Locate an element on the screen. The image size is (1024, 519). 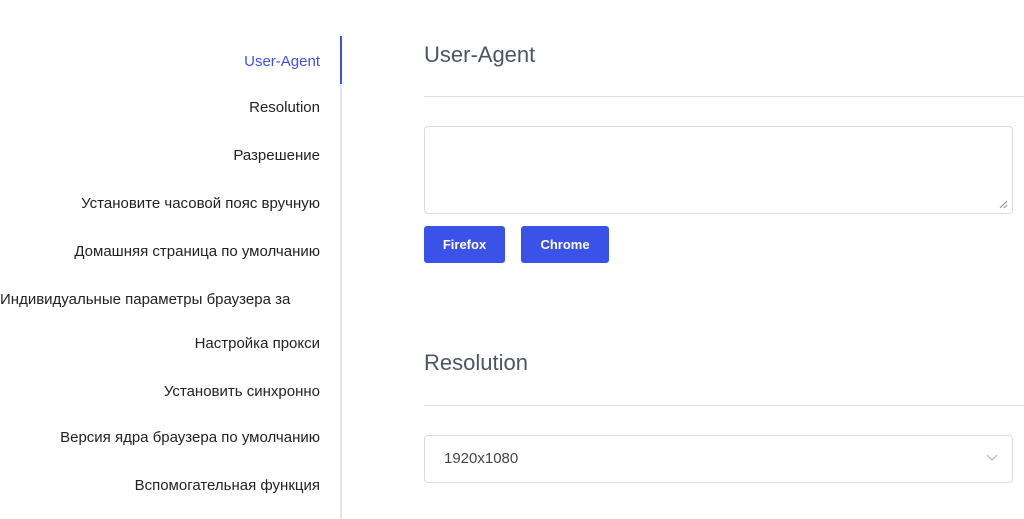
active-indicator is located at coordinates (341, 60).